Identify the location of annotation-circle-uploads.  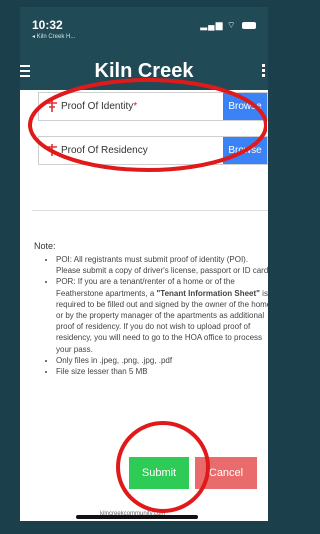
(147, 125).